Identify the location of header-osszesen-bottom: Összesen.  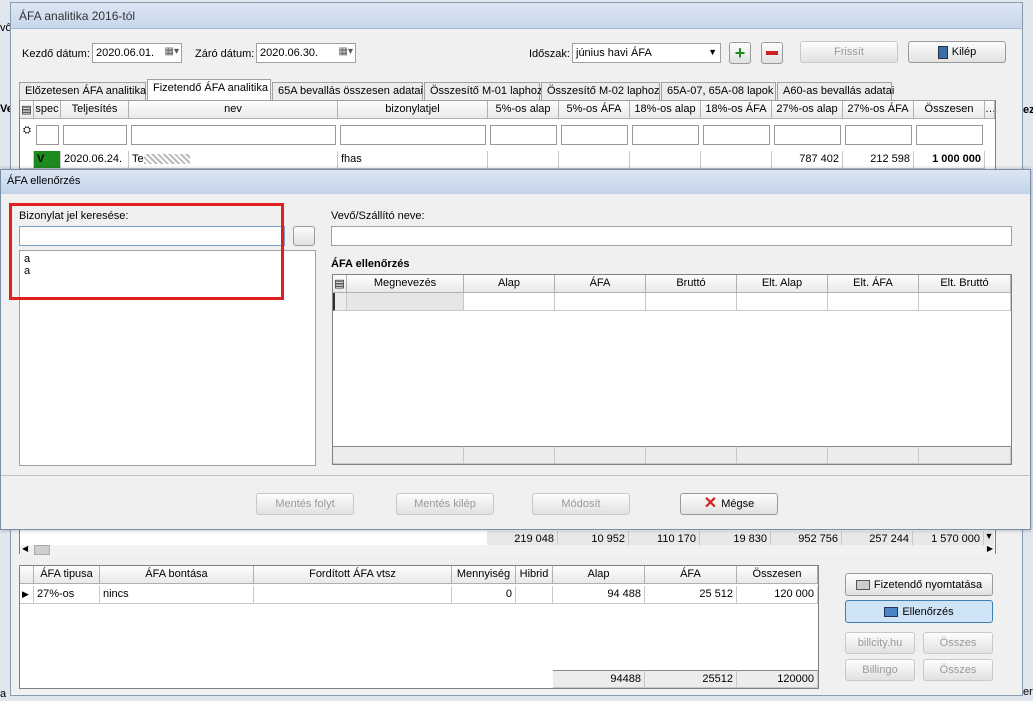
(777, 575).